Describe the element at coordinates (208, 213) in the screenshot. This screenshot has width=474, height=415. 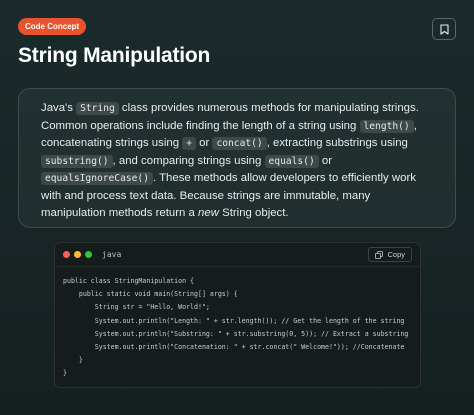
I see `desc-emphasis: new` at that location.